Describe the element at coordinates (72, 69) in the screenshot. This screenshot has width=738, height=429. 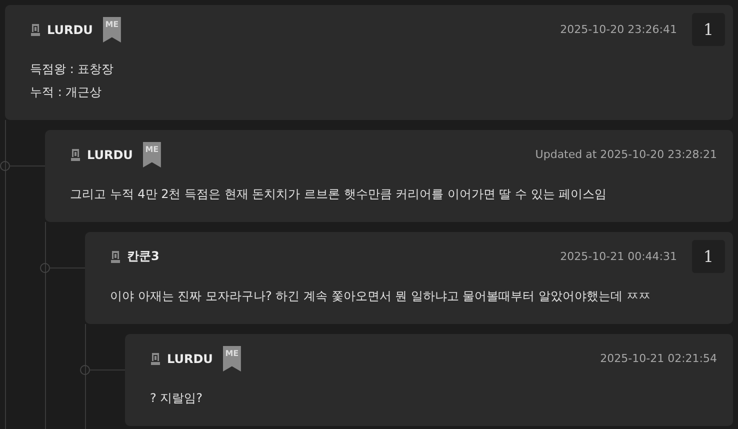
I see `comment-text: 득점왕 : 표창장` at that location.